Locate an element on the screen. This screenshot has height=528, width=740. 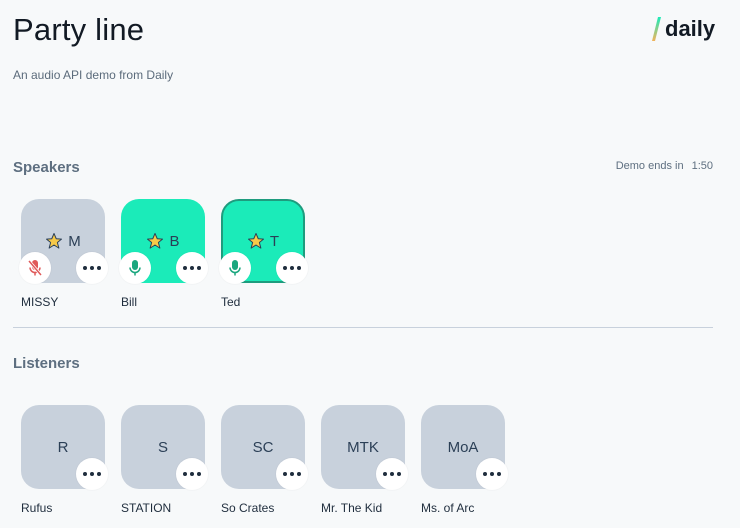
listener-tile: R is located at coordinates (64, 447).